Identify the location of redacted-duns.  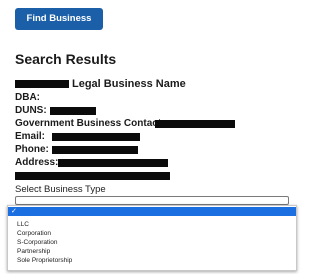
(73, 111).